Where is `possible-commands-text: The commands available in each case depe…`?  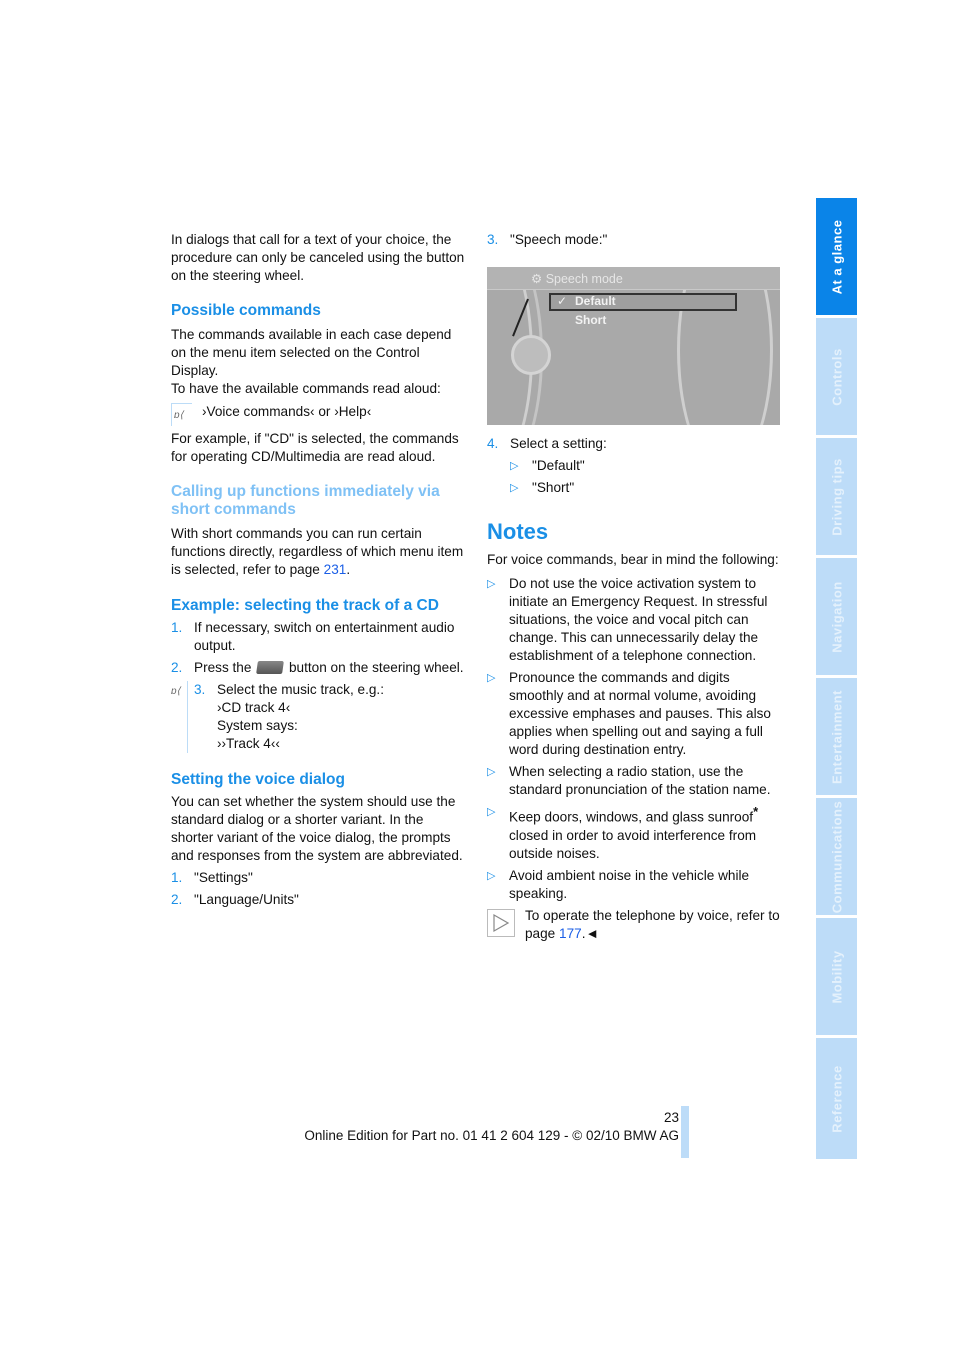
possible-commands-text: The commands available in each case depe… is located at coordinates (311, 352).